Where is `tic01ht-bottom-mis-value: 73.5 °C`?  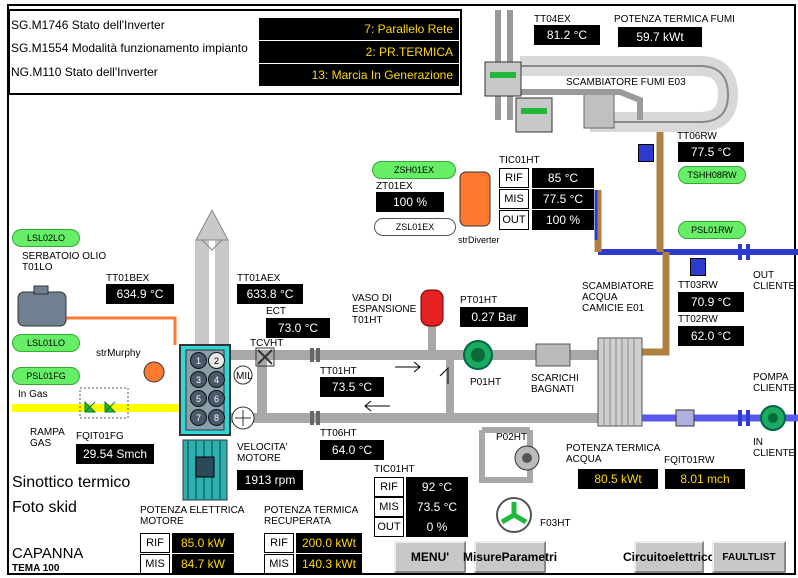 tic01ht-bottom-mis-value: 73.5 °C is located at coordinates (437, 507).